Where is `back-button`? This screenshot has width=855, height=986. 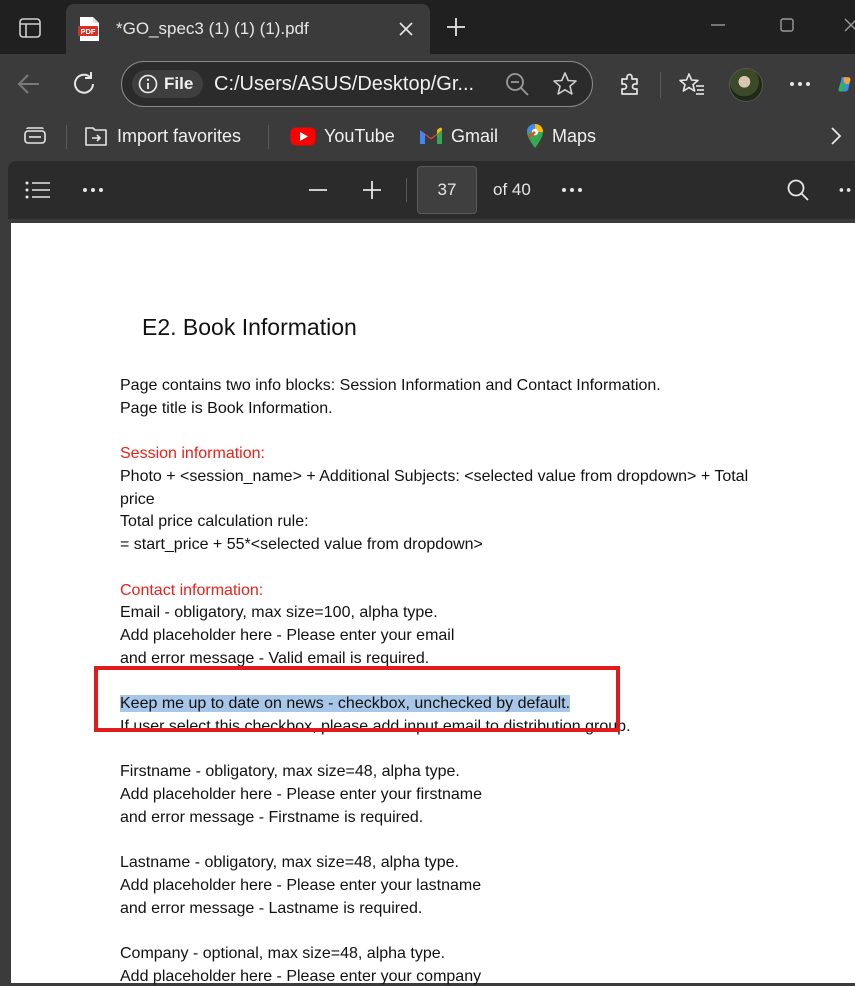
back-button is located at coordinates (29, 84).